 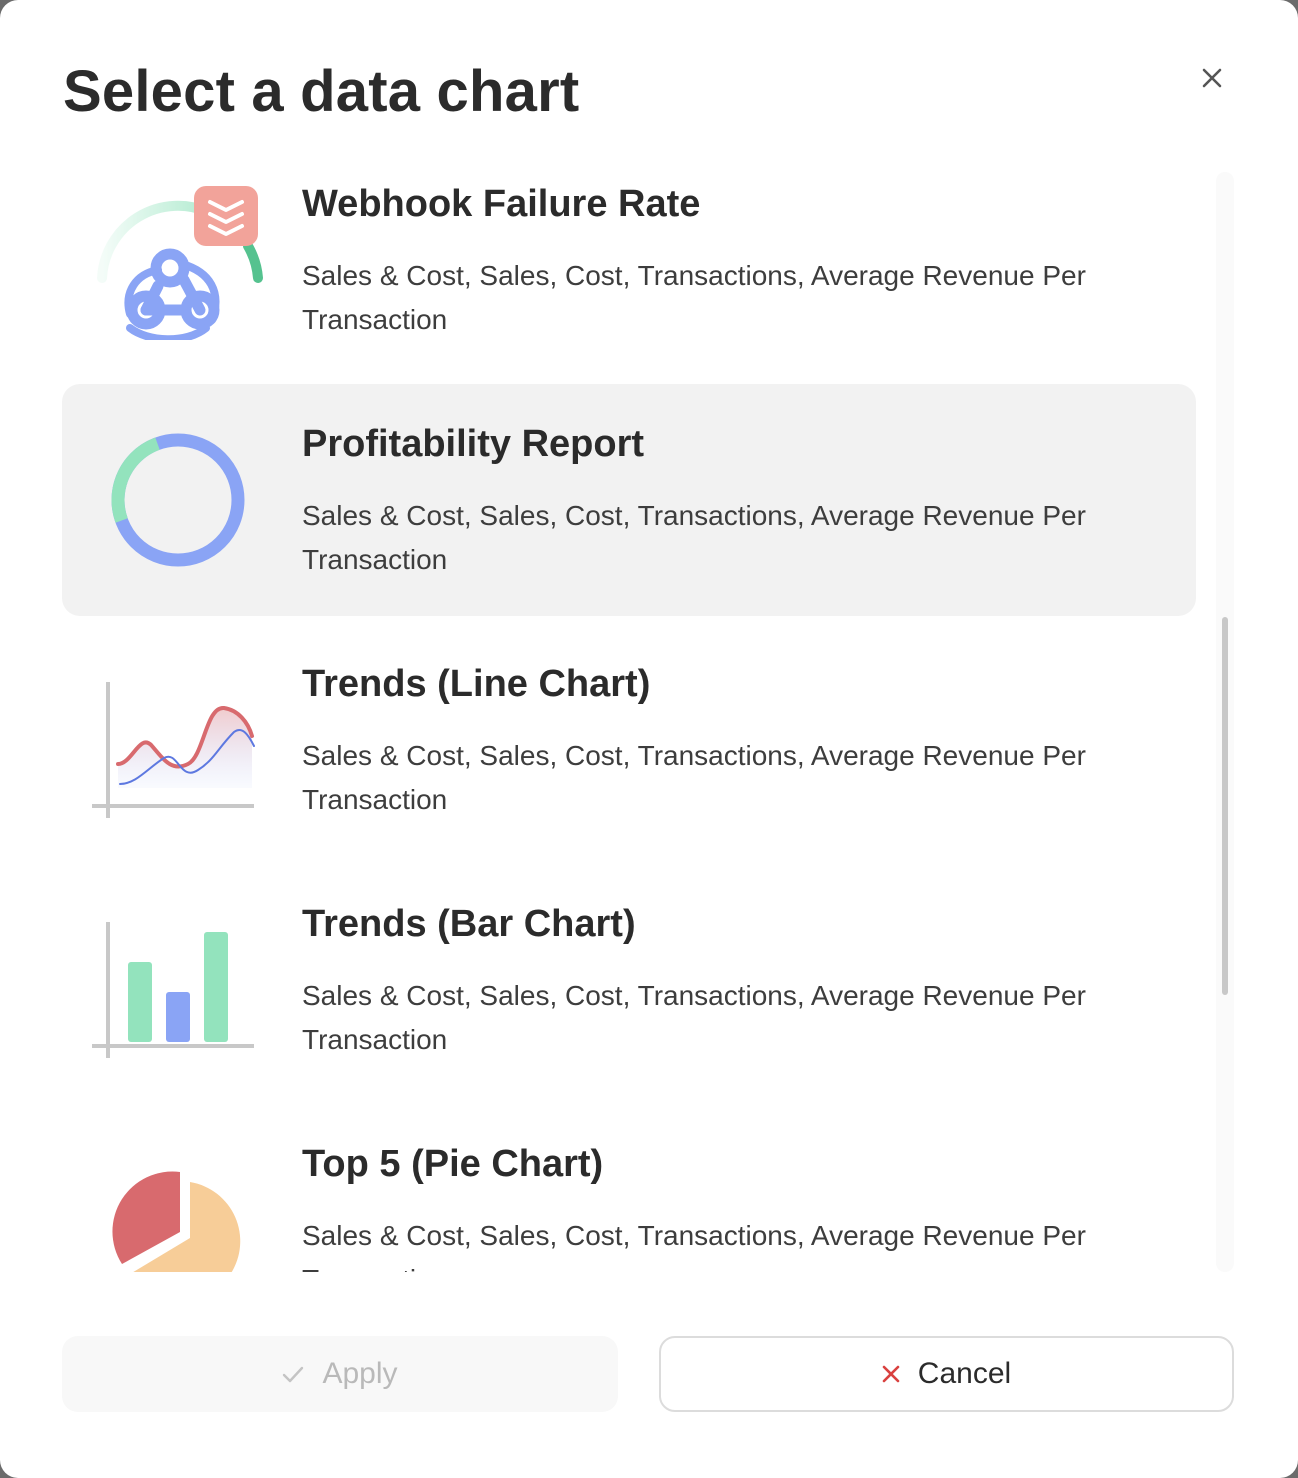 What do you see at coordinates (178, 500) in the screenshot?
I see `donut-chart-icon` at bounding box center [178, 500].